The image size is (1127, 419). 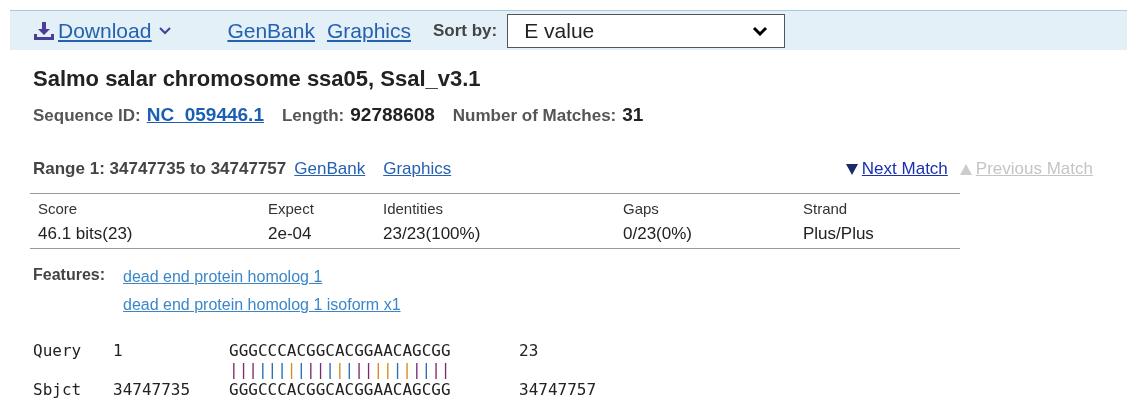 What do you see at coordinates (291, 209) in the screenshot?
I see `column-header: Expect` at bounding box center [291, 209].